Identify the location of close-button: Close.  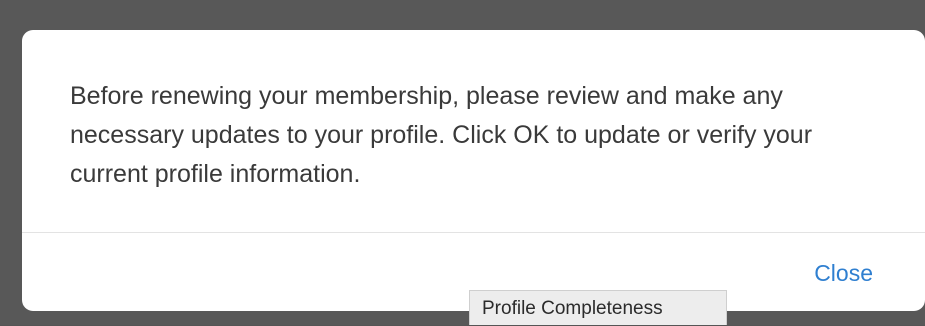
(843, 273).